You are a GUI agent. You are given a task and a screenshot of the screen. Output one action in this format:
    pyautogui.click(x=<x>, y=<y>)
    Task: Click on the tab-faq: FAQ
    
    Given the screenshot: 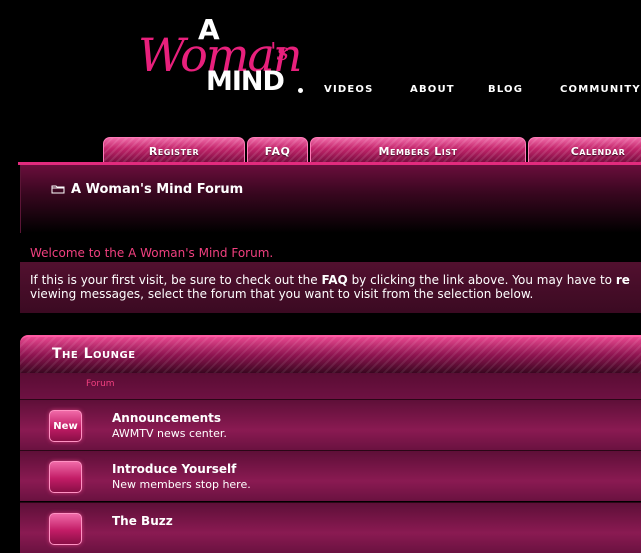 What is the action you would take?
    pyautogui.click(x=277, y=149)
    